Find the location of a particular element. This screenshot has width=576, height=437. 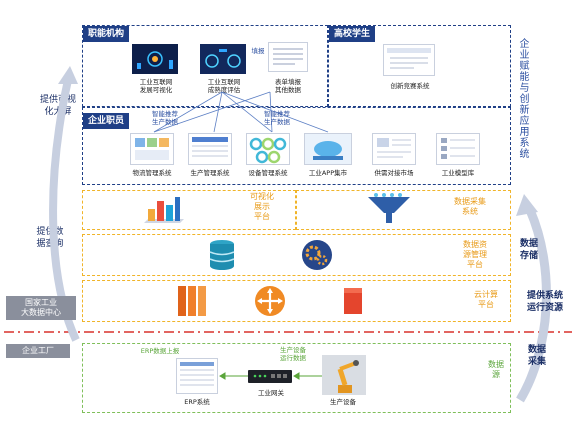

equipment-screenshot is located at coordinates (268, 149).